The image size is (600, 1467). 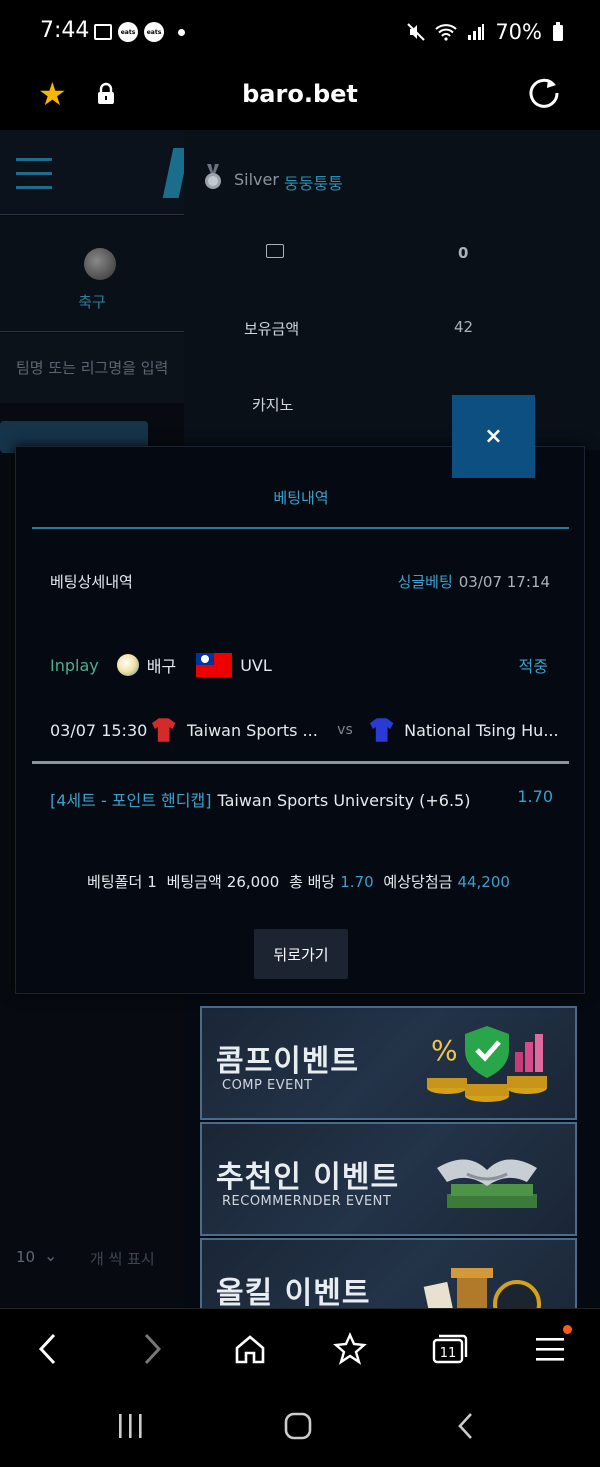 I want to click on casino-label: 카지노, so click(x=273, y=405).